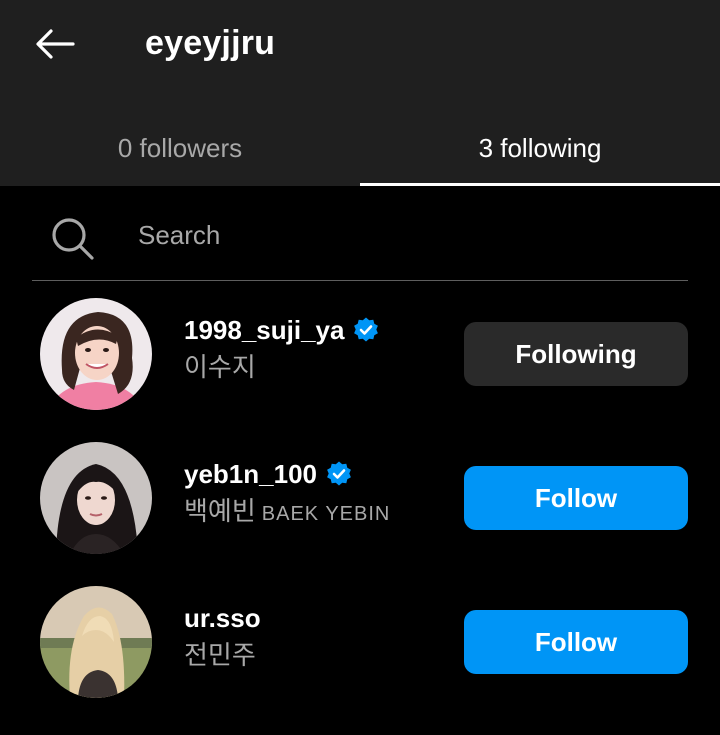 Image resolution: width=720 pixels, height=735 pixels. Describe the element at coordinates (326, 514) in the screenshot. I see `display-name-latin: BAEK YEBIN` at that location.